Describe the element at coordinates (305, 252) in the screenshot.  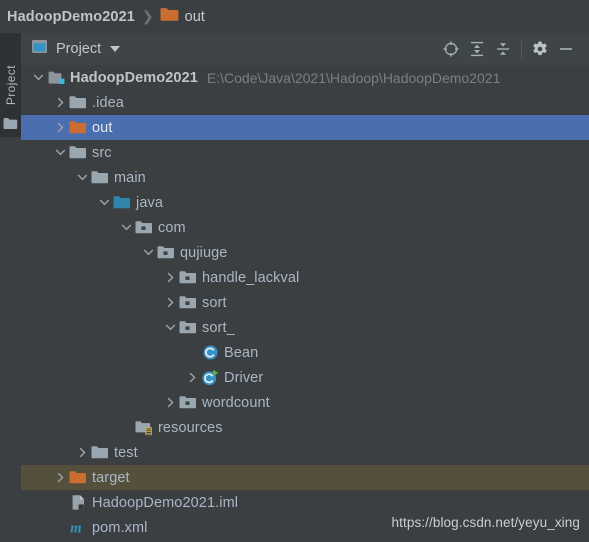
I see `tree-row-qujiuge: qujiuge` at that location.